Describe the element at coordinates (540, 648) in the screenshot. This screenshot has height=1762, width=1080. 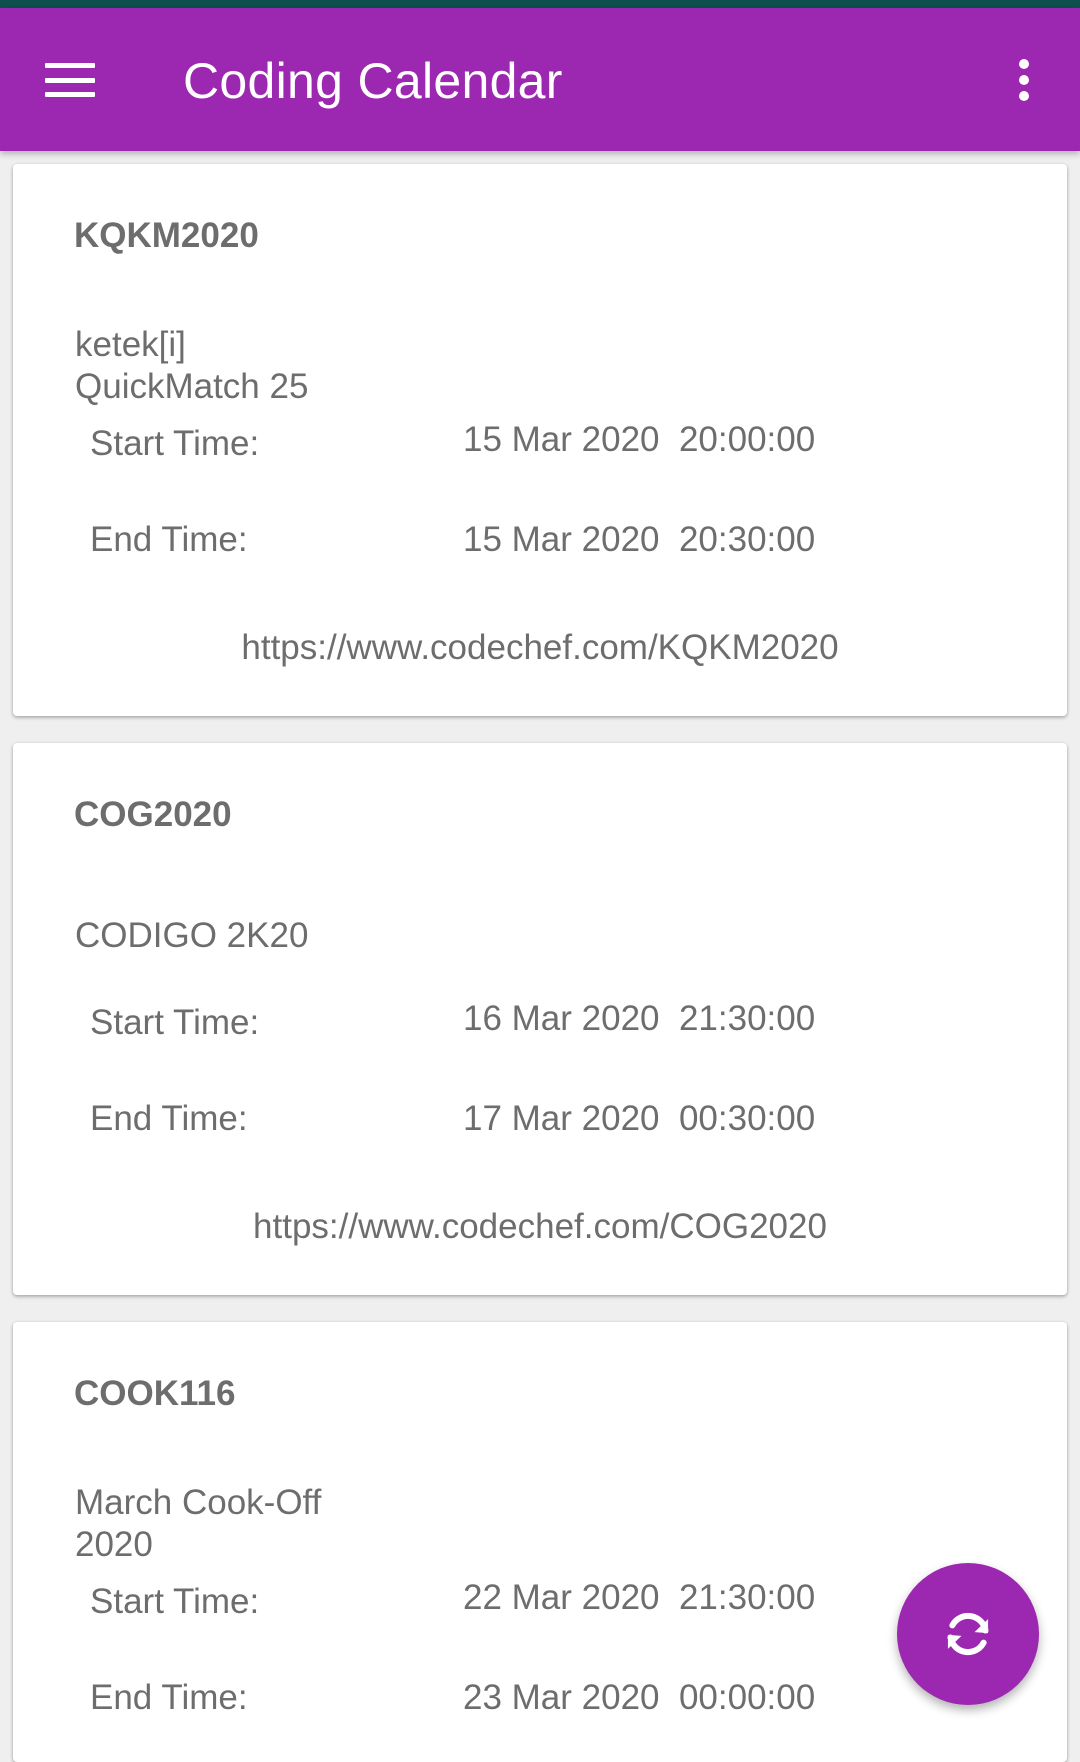
I see `contest-link: https://www.codechef.com/KQKM2020` at that location.